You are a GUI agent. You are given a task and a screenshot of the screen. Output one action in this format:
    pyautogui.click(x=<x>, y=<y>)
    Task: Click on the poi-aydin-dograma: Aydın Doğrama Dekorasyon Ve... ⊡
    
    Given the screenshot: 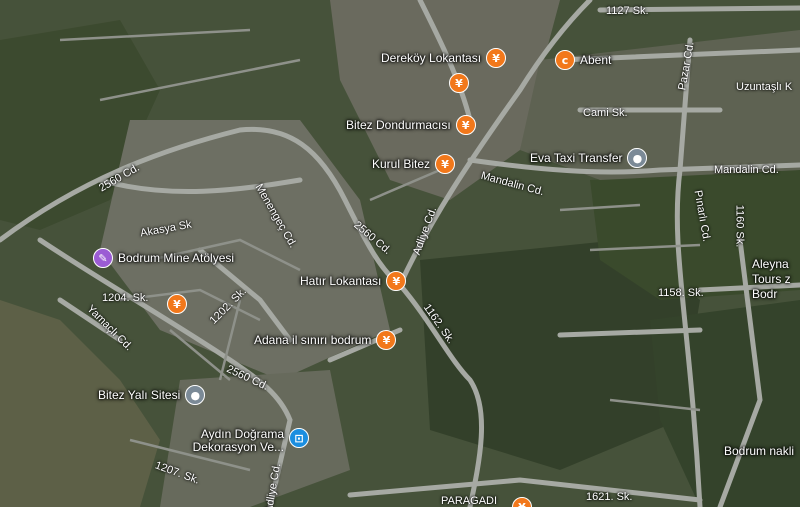 What is the action you would take?
    pyautogui.click(x=241, y=441)
    